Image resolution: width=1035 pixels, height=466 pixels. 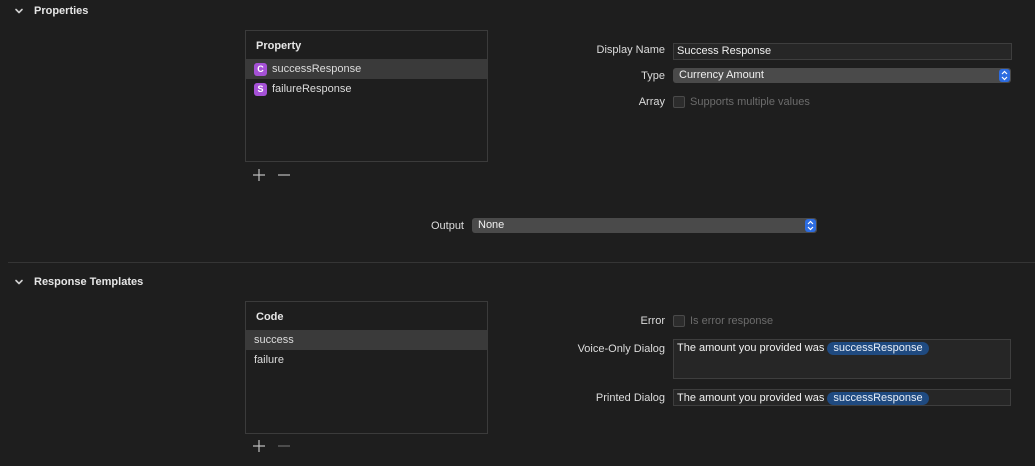 I want to click on output-popup: None, so click(x=644, y=225).